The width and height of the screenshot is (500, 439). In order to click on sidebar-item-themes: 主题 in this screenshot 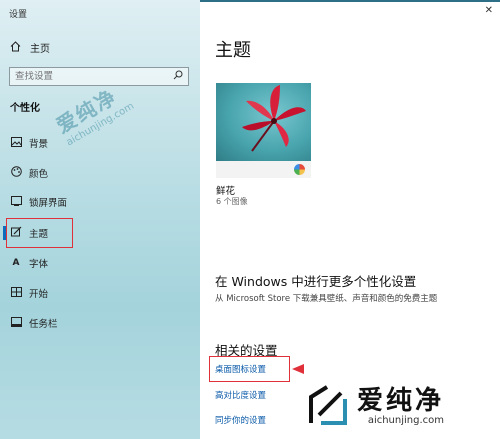, I will do `click(28, 233)`.